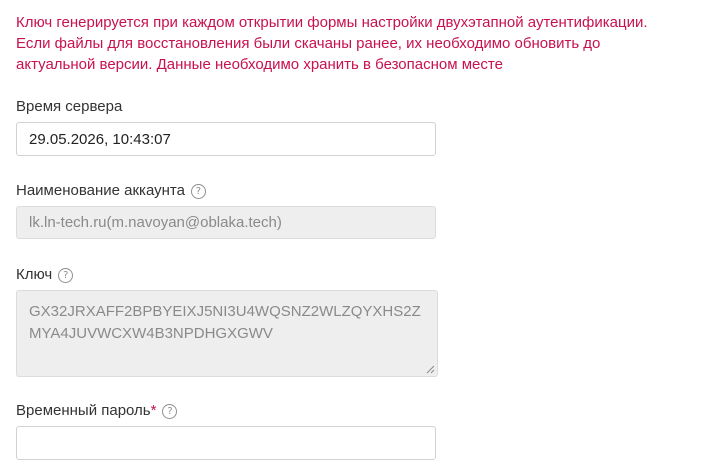 Image resolution: width=720 pixels, height=473 pixels. I want to click on account-name-input, so click(226, 222).